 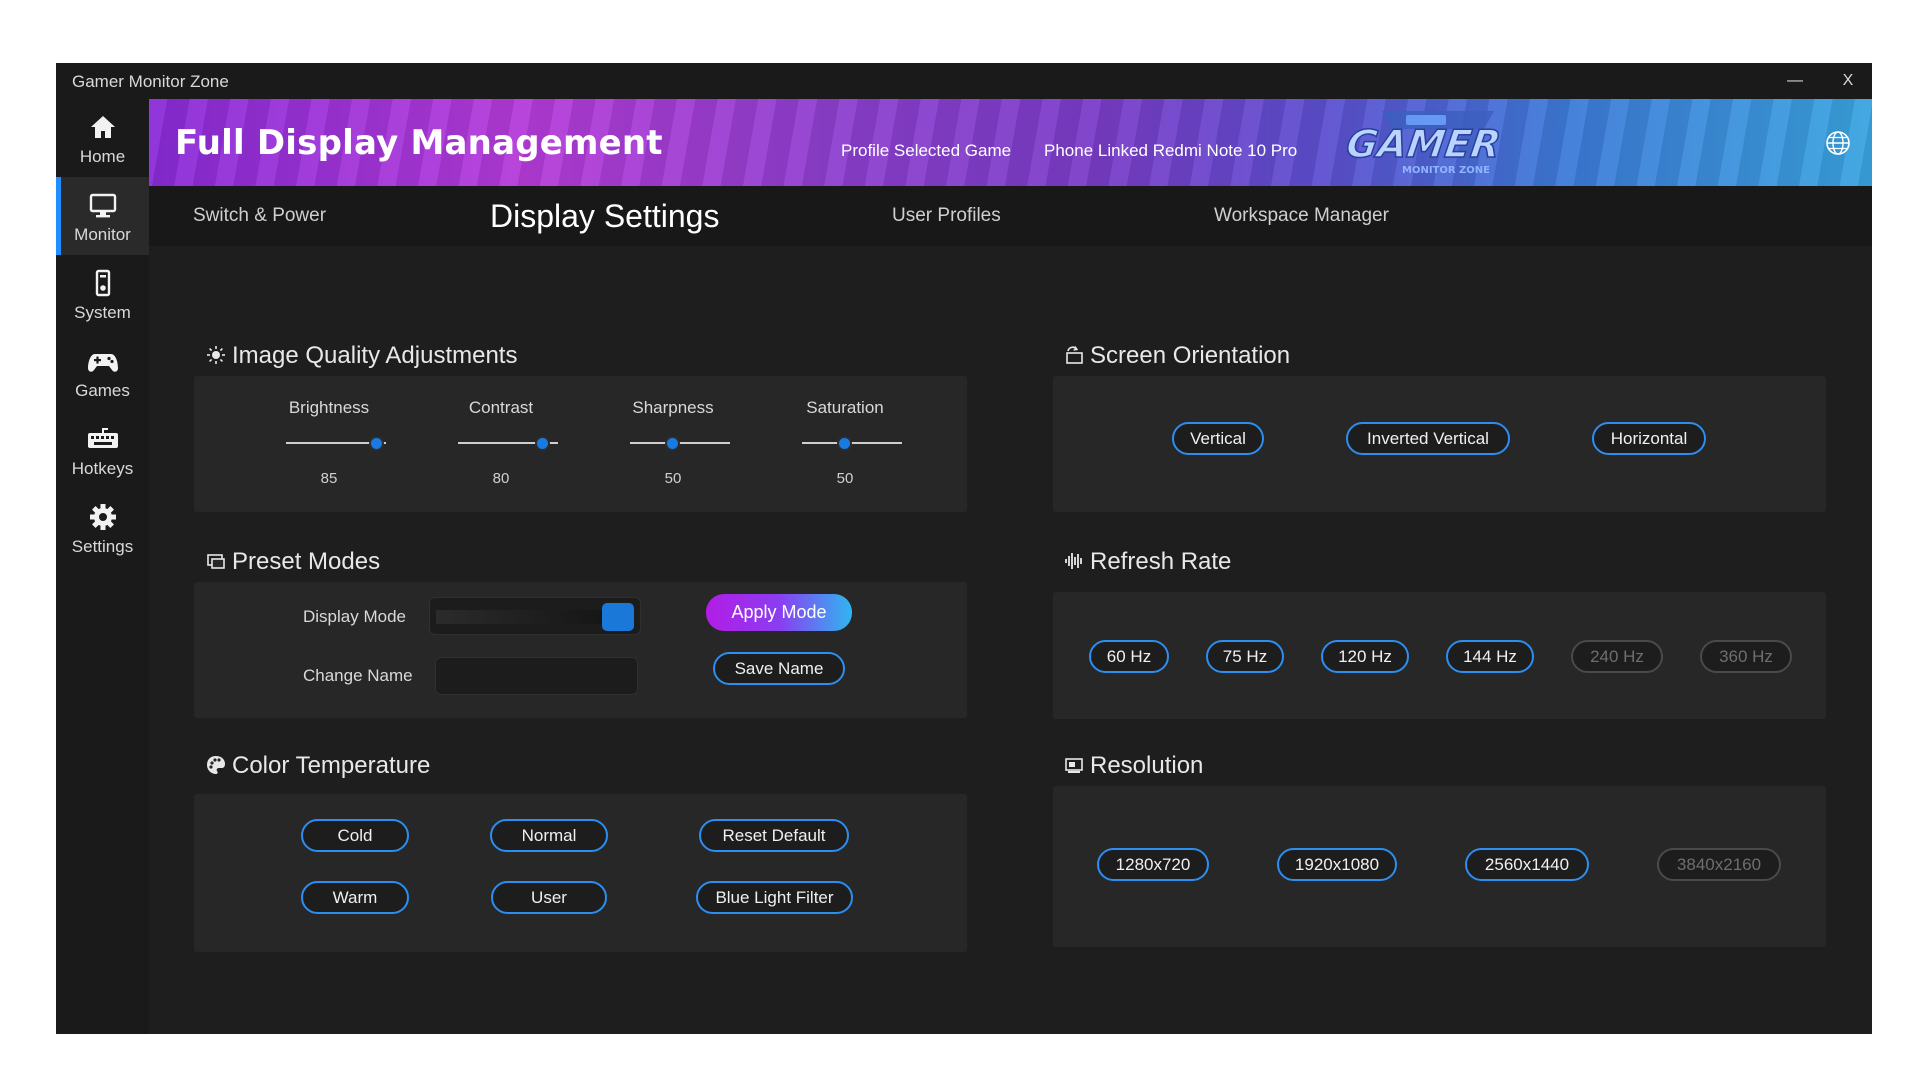 I want to click on gamer-logo: GAMER MONITOR ZONE, so click(x=1424, y=143).